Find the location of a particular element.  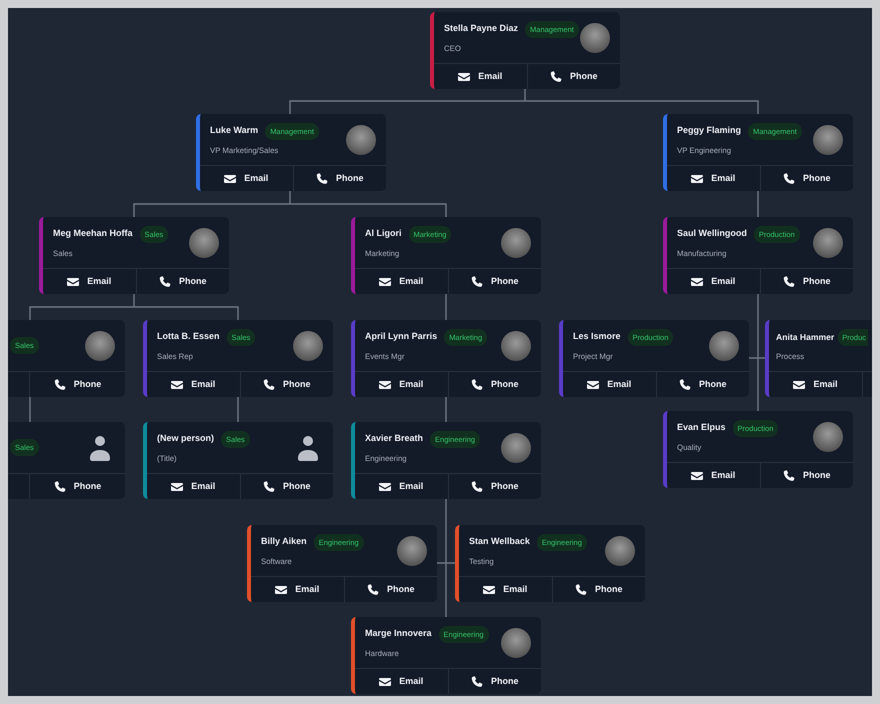

person-name: Luke Warm is located at coordinates (234, 131).